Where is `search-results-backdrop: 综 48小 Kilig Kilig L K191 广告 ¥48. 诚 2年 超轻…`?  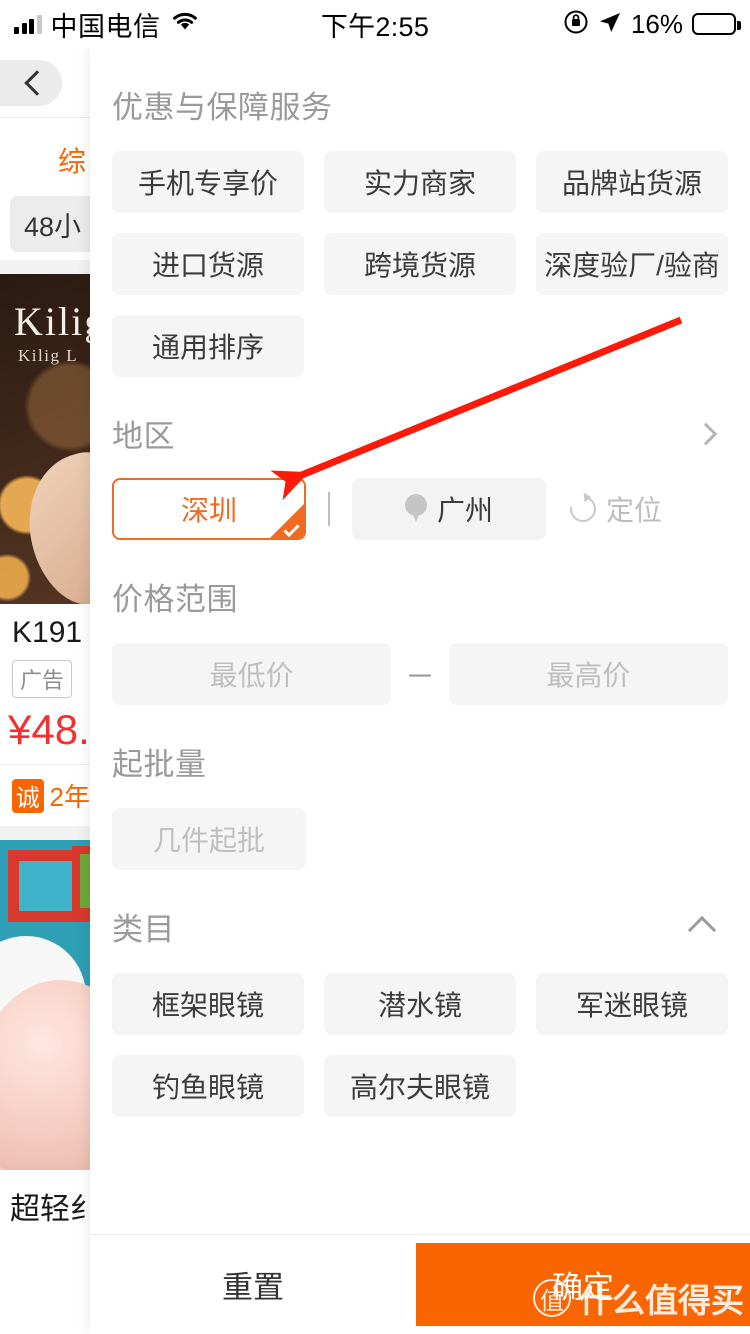
search-results-backdrop: 综 48小 Kilig Kilig L K191 广告 ¥48. 诚 2年 超轻… is located at coordinates (45, 691).